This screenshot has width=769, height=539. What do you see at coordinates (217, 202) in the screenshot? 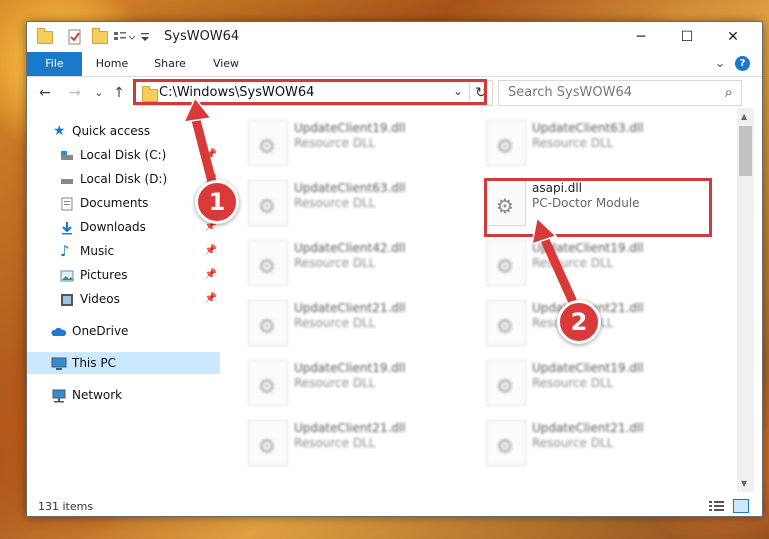
I see `callout-step-1: 1` at bounding box center [217, 202].